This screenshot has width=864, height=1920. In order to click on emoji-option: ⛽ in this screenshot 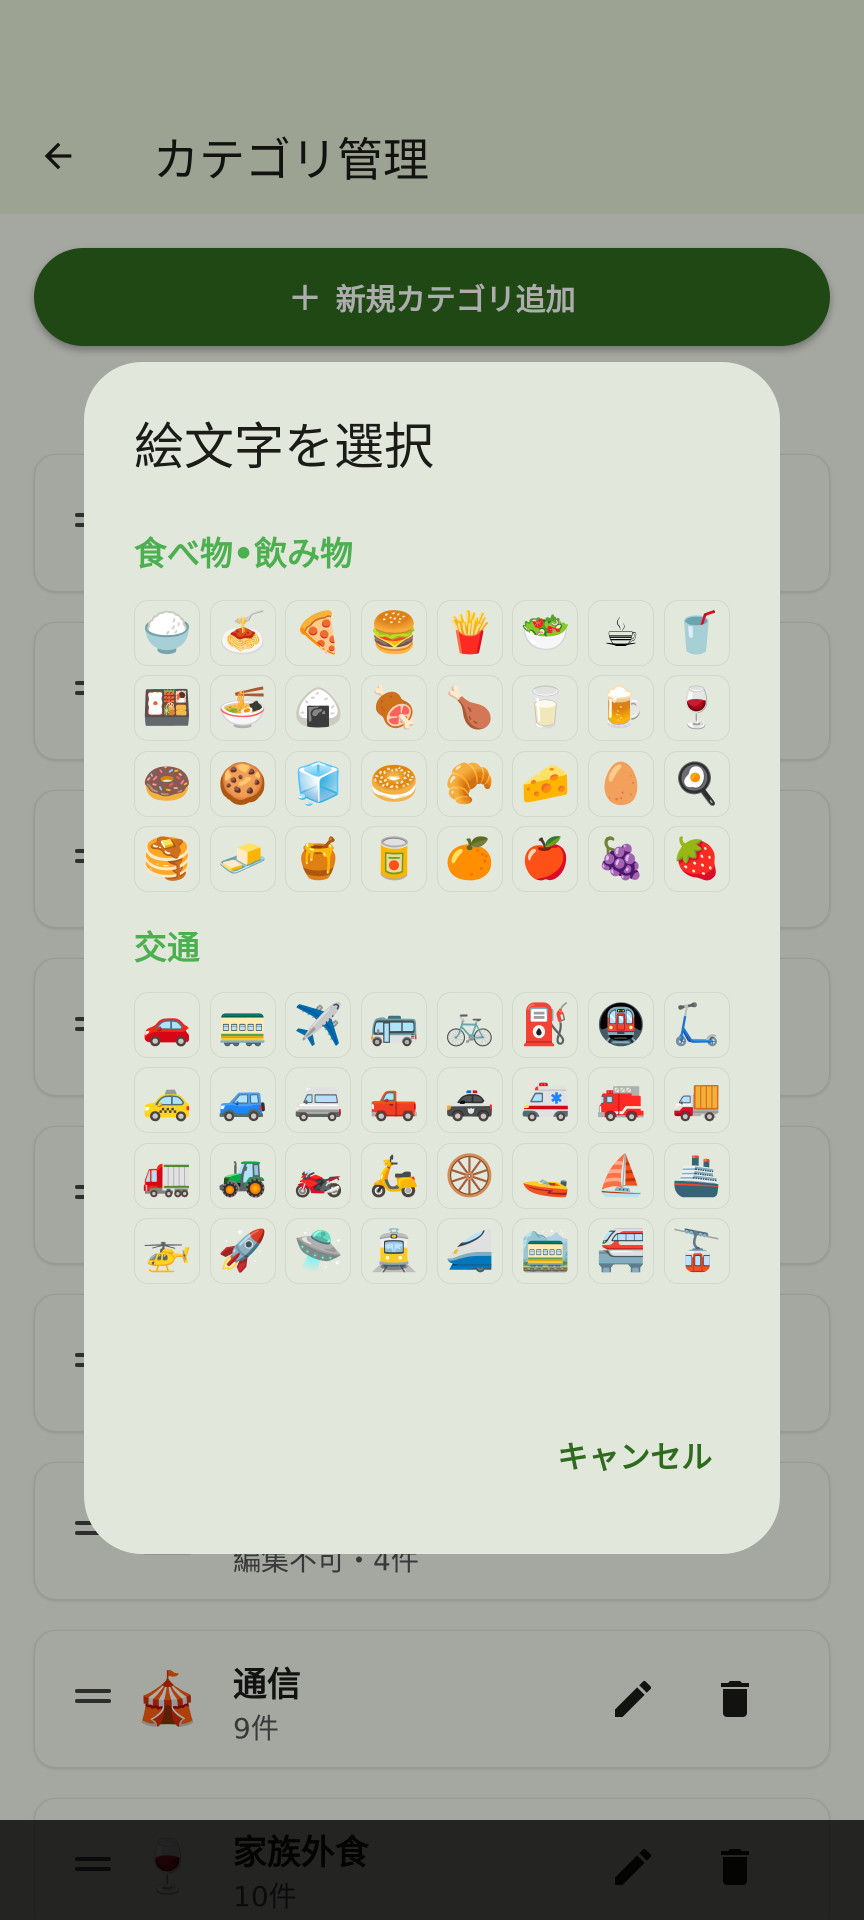, I will do `click(545, 1025)`.